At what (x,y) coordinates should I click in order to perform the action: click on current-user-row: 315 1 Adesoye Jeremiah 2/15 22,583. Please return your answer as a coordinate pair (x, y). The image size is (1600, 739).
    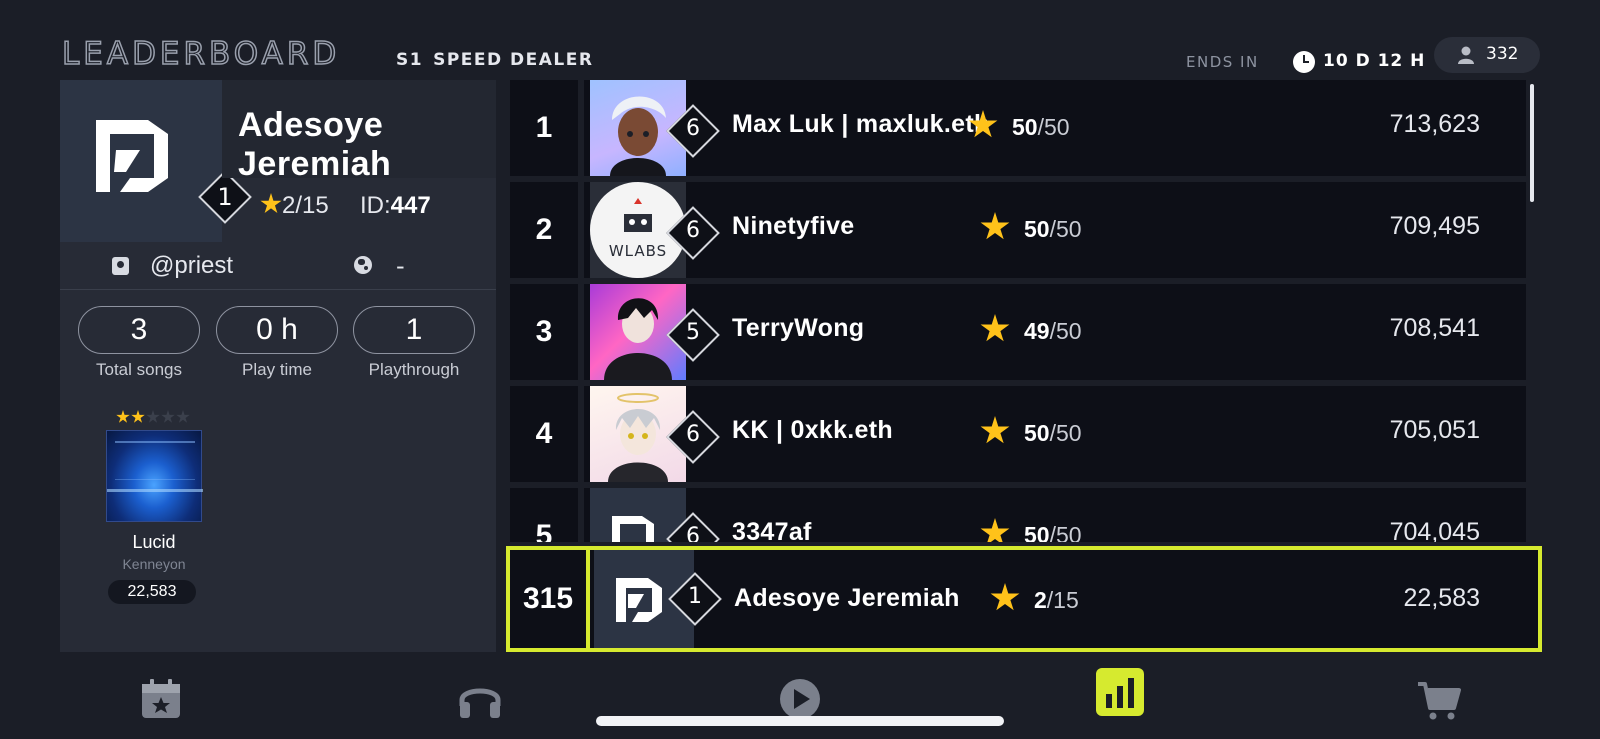
    Looking at the image, I should click on (1024, 599).